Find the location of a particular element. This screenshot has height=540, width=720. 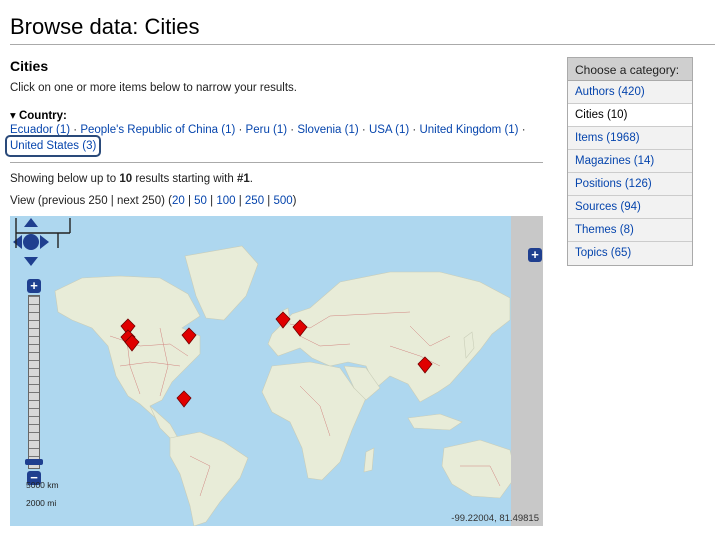

title-divider is located at coordinates (362, 44).